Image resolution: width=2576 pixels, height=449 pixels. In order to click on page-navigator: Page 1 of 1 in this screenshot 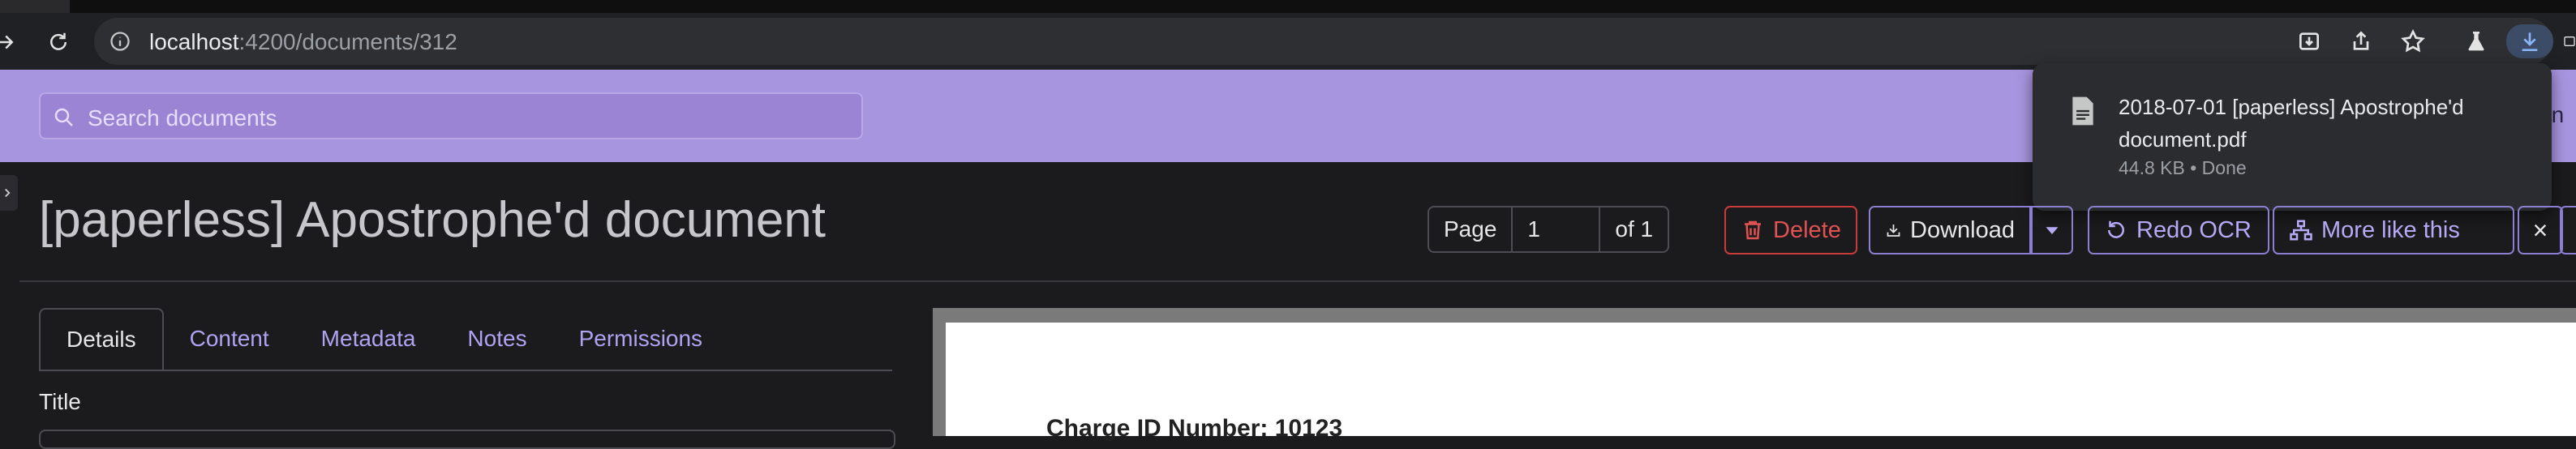, I will do `click(1549, 230)`.